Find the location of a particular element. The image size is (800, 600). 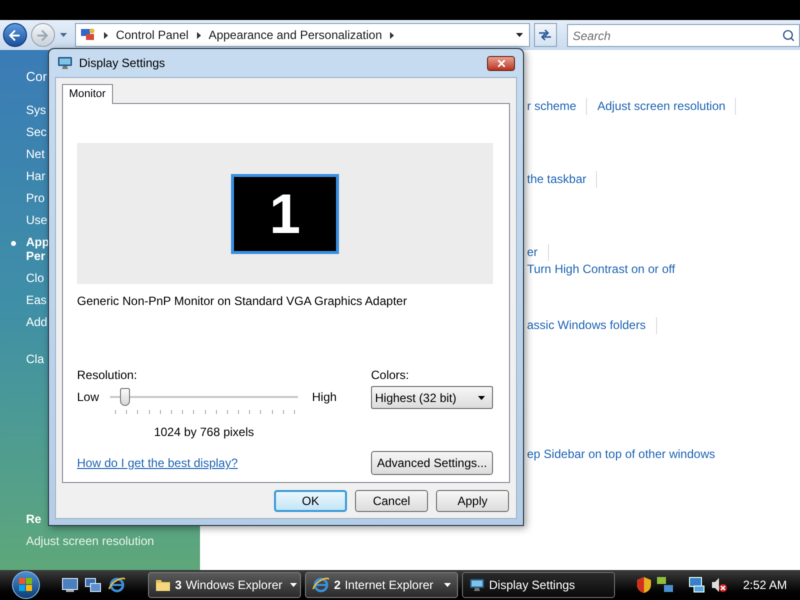

sidebar-item: App Per is located at coordinates (113, 249).